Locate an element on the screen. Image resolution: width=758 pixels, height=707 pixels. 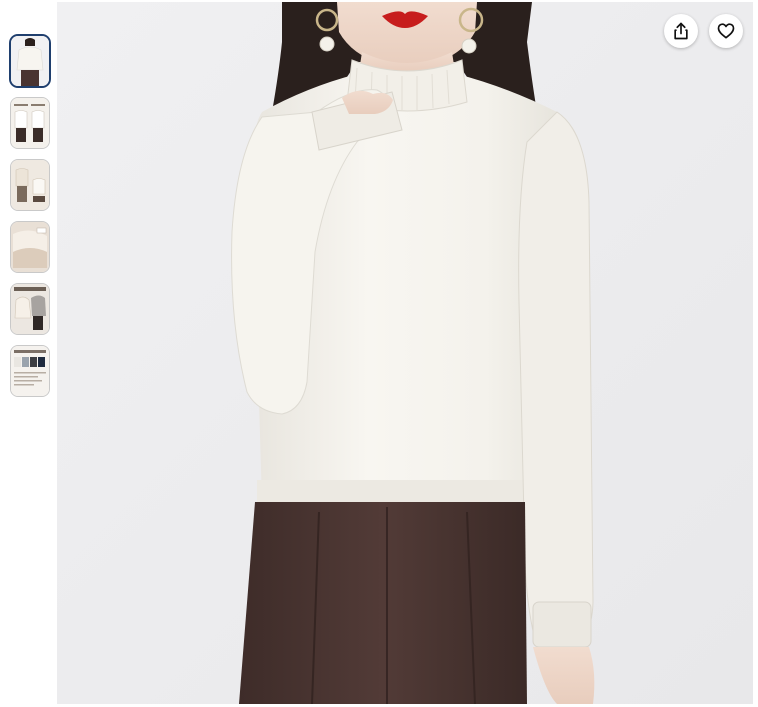
thumbnail-3-image is located at coordinates (30, 185).